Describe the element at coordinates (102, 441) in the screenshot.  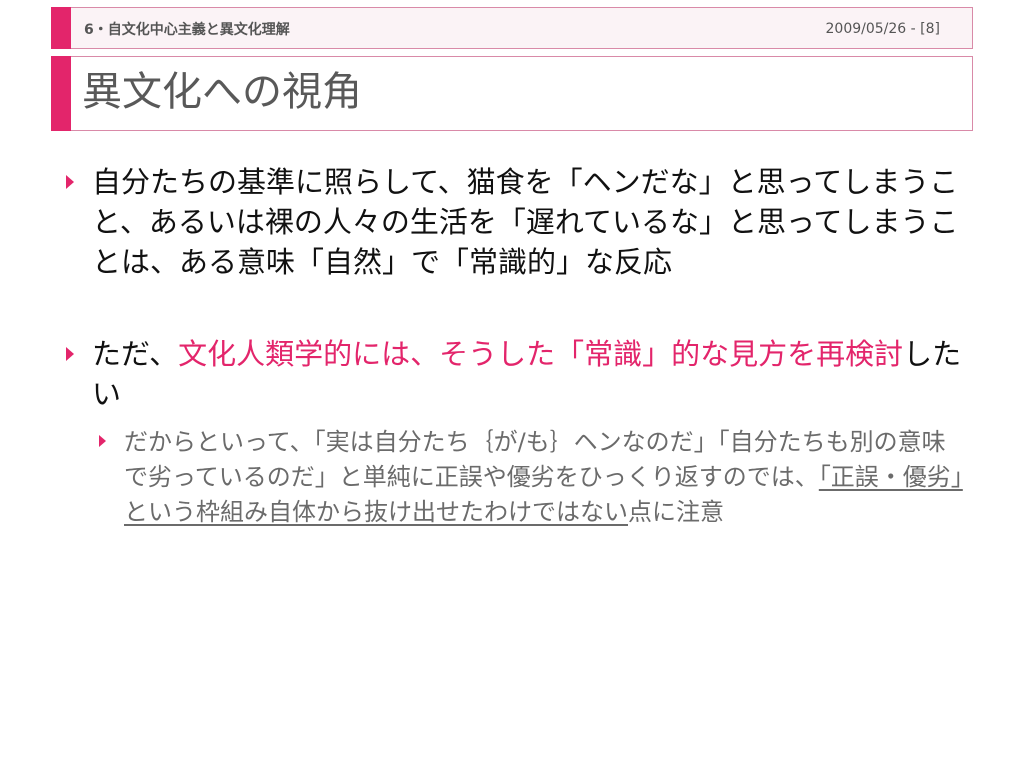
I see `sub-bullet-arrow-icon` at that location.